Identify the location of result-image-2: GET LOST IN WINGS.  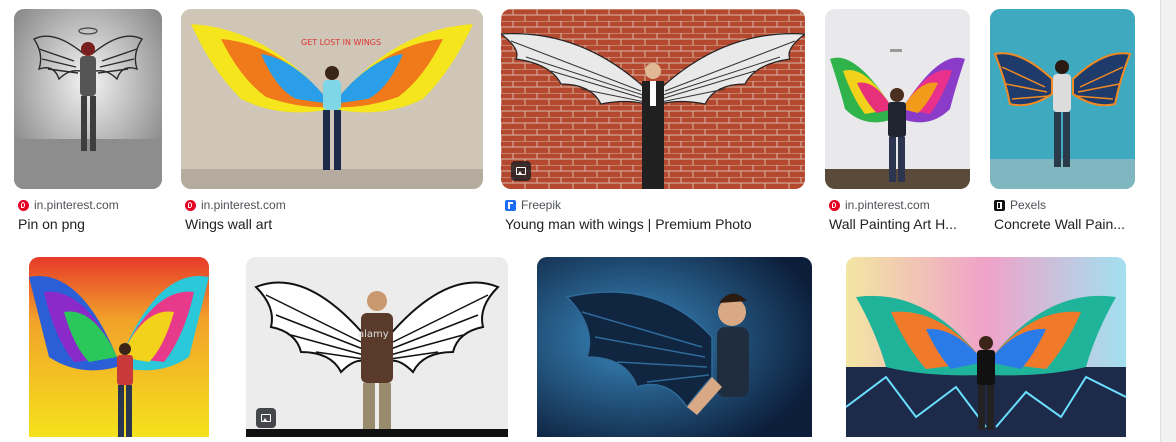
(332, 99).